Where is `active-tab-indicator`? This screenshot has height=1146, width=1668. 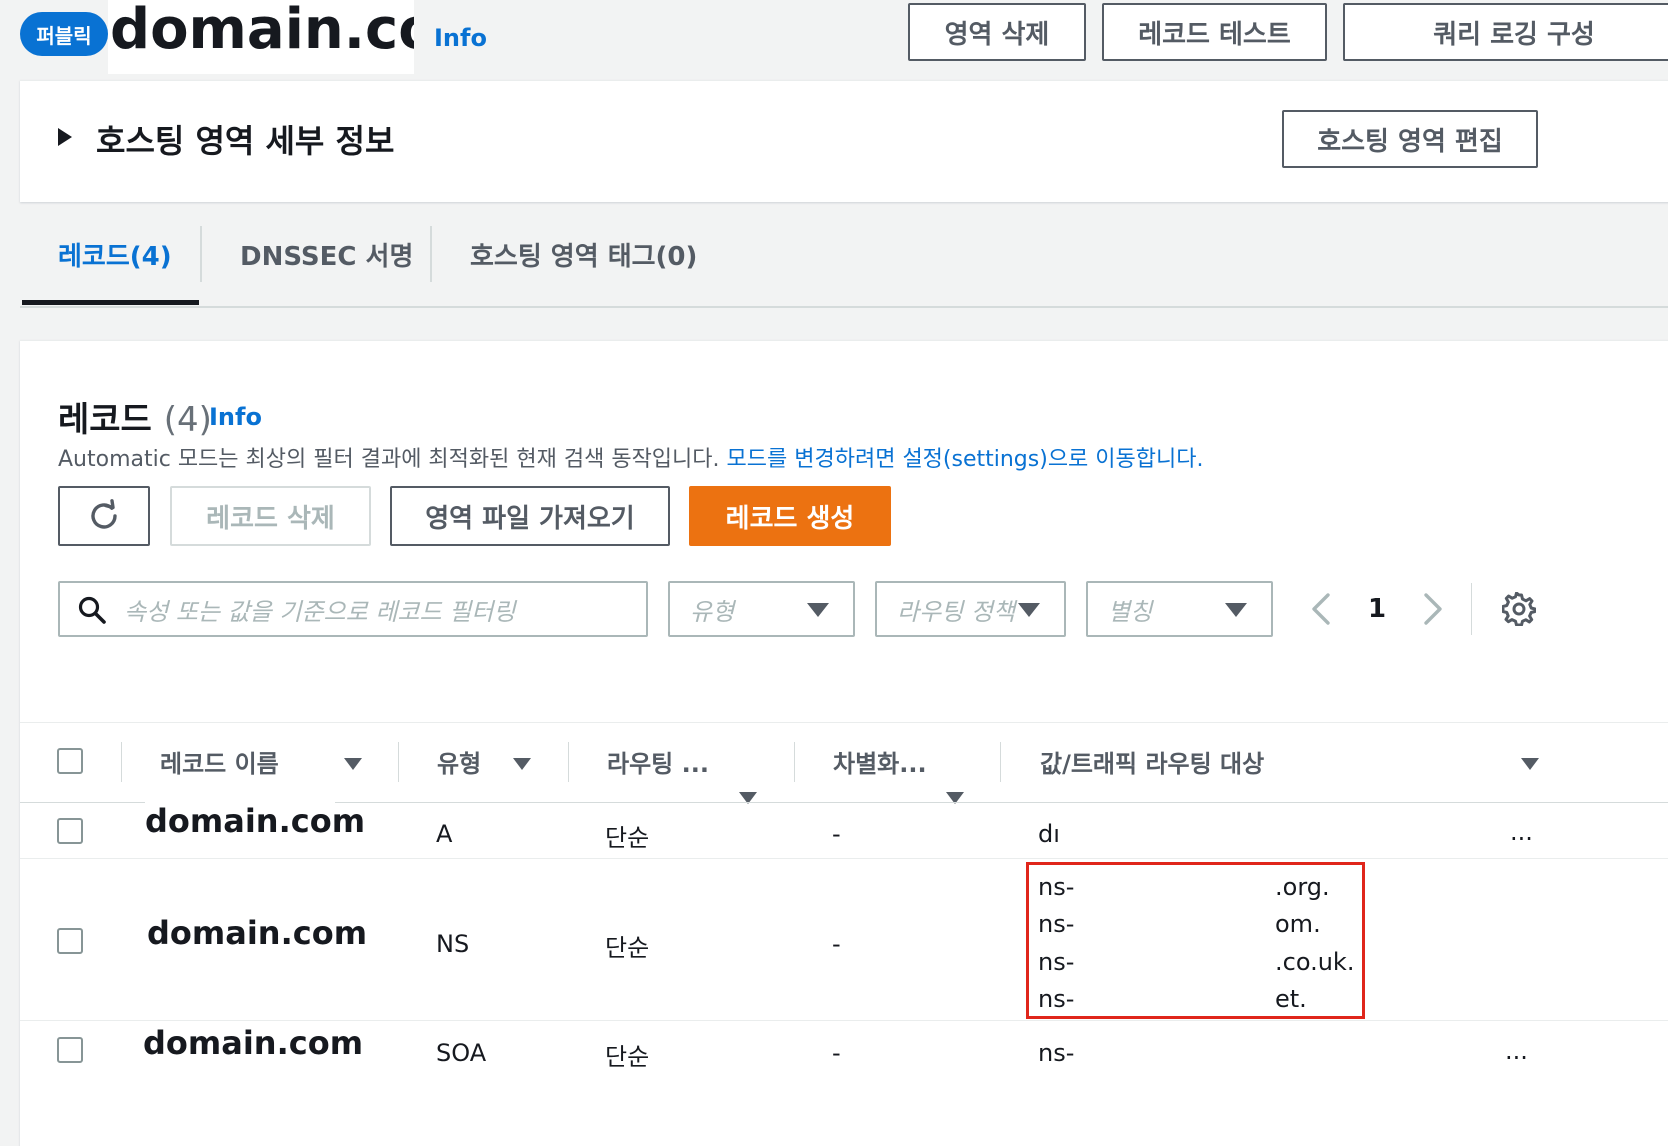
active-tab-indicator is located at coordinates (110, 302).